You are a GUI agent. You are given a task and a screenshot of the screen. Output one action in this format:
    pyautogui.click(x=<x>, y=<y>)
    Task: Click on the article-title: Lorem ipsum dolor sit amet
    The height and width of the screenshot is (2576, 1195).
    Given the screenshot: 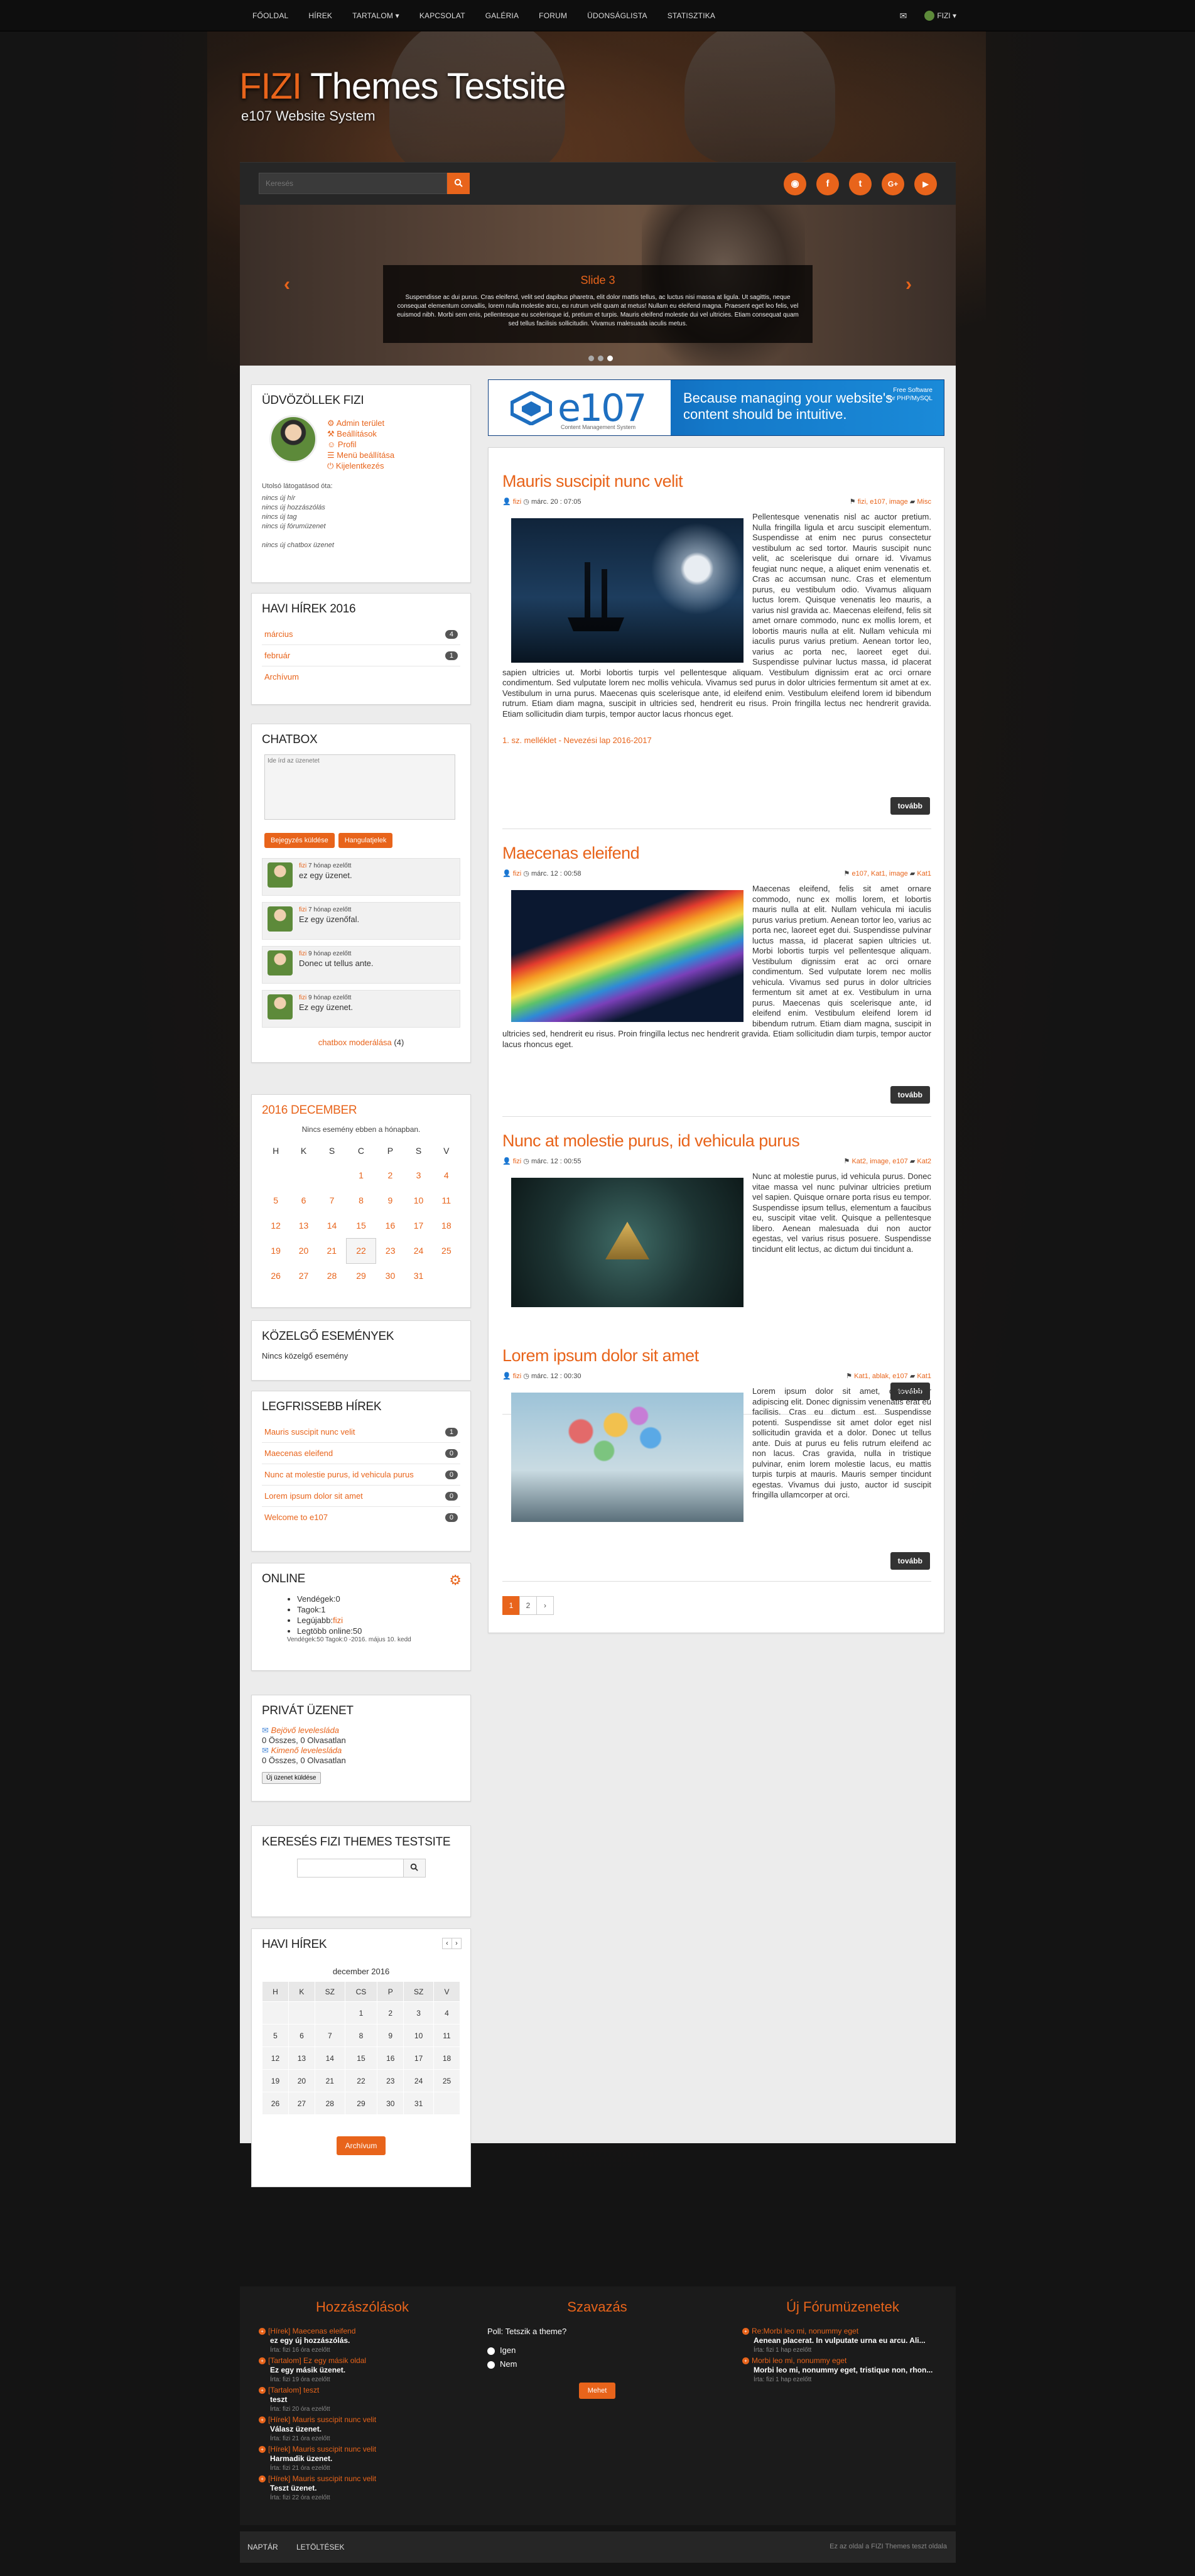 What is the action you would take?
    pyautogui.click(x=716, y=1356)
    